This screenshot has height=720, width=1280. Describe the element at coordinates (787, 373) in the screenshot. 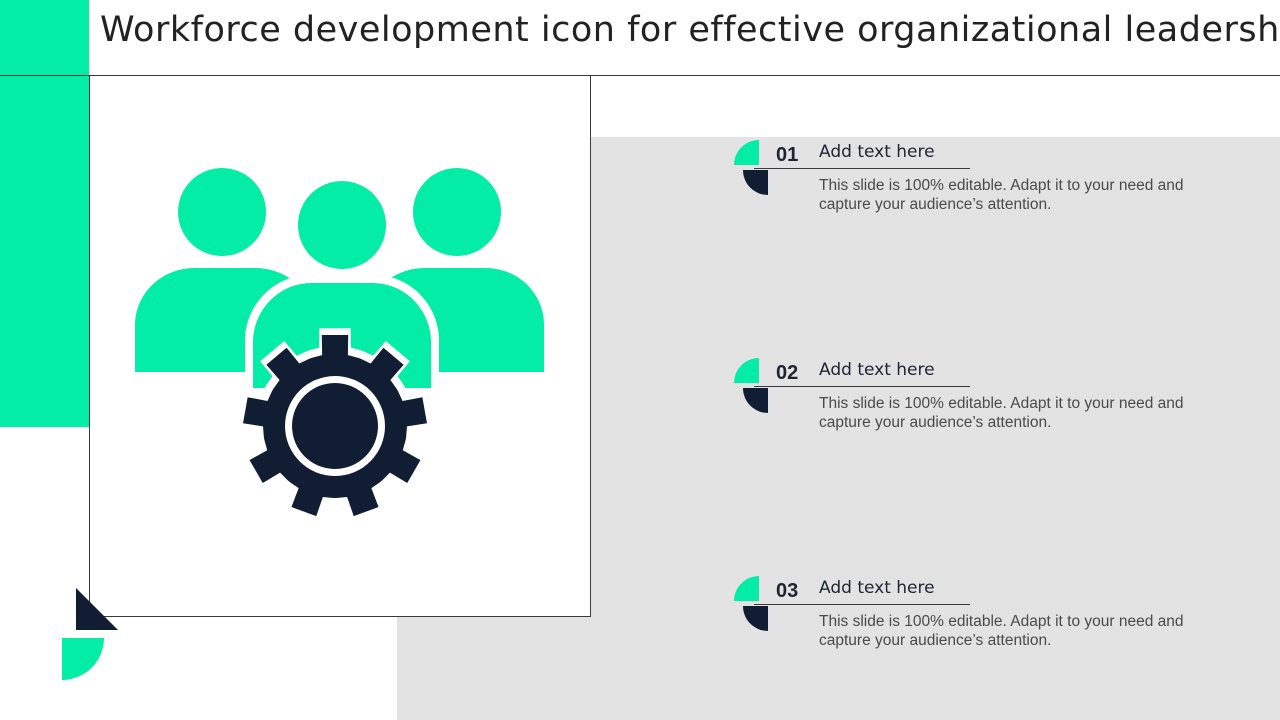

I see `item-number: 02` at that location.